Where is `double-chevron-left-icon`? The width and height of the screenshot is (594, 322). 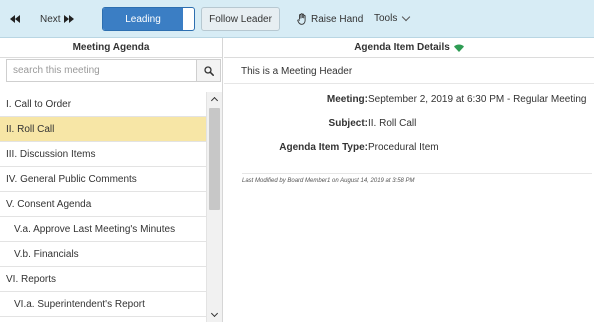 double-chevron-left-icon is located at coordinates (15, 19).